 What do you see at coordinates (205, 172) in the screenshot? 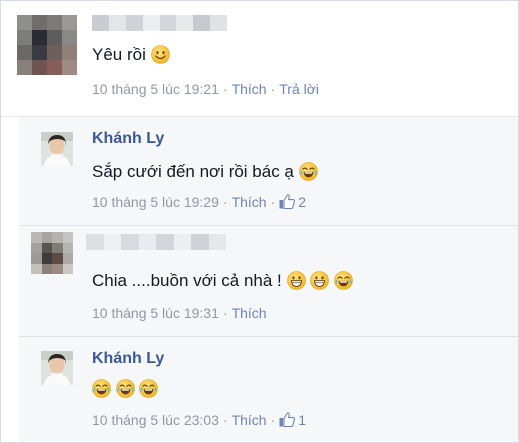
I see `comment-text: Sắp cưới đến nơi rồi bác ạ` at bounding box center [205, 172].